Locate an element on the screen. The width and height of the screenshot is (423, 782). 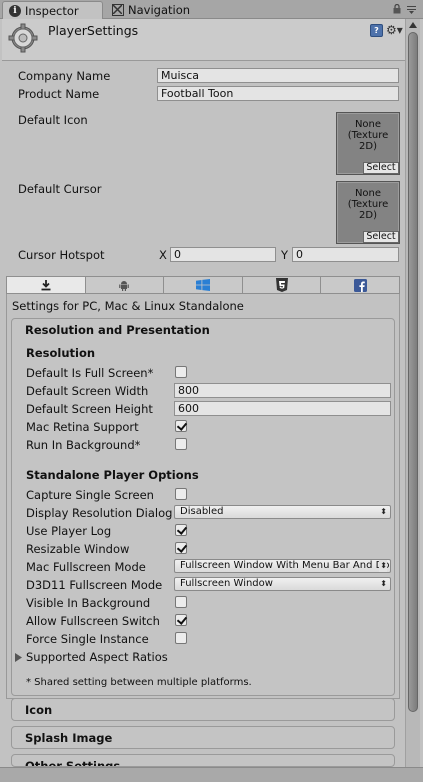
player-log-label: Use Player Log is located at coordinates (69, 531).